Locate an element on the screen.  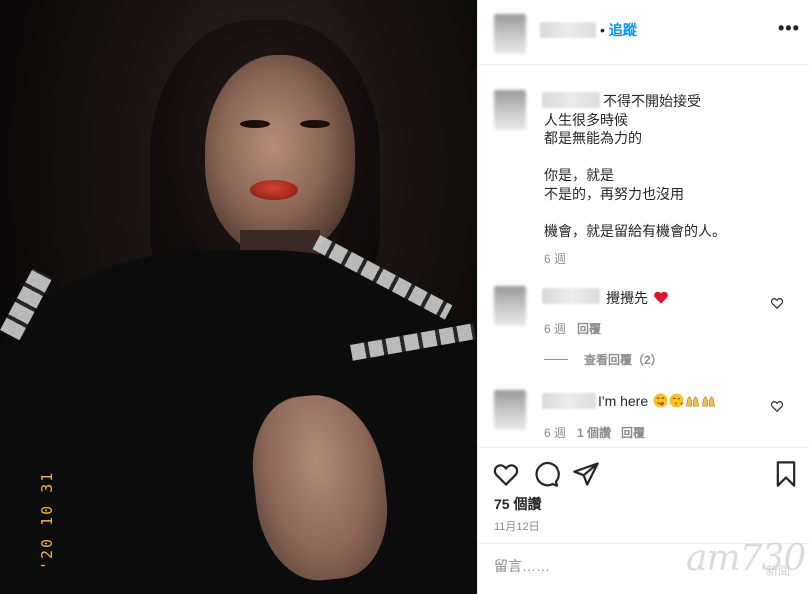
am730-watermark-sub: 新聞 is located at coordinates (778, 571).